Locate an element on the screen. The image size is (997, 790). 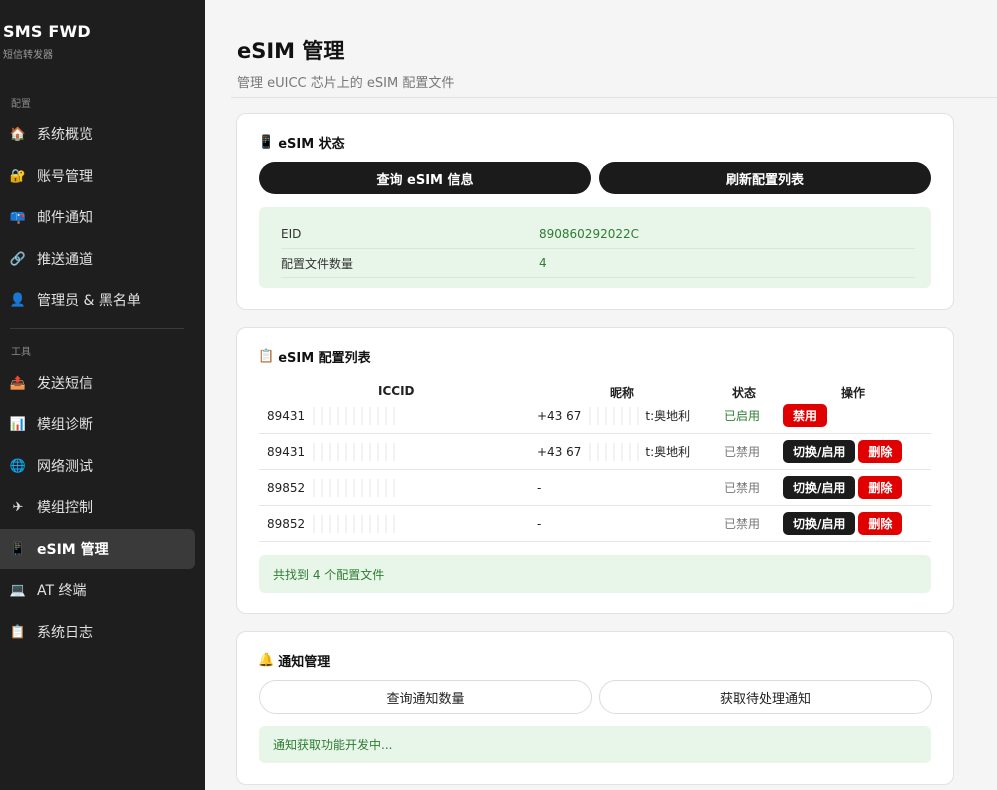
bar-chart-icon: 📊 is located at coordinates (18, 424).